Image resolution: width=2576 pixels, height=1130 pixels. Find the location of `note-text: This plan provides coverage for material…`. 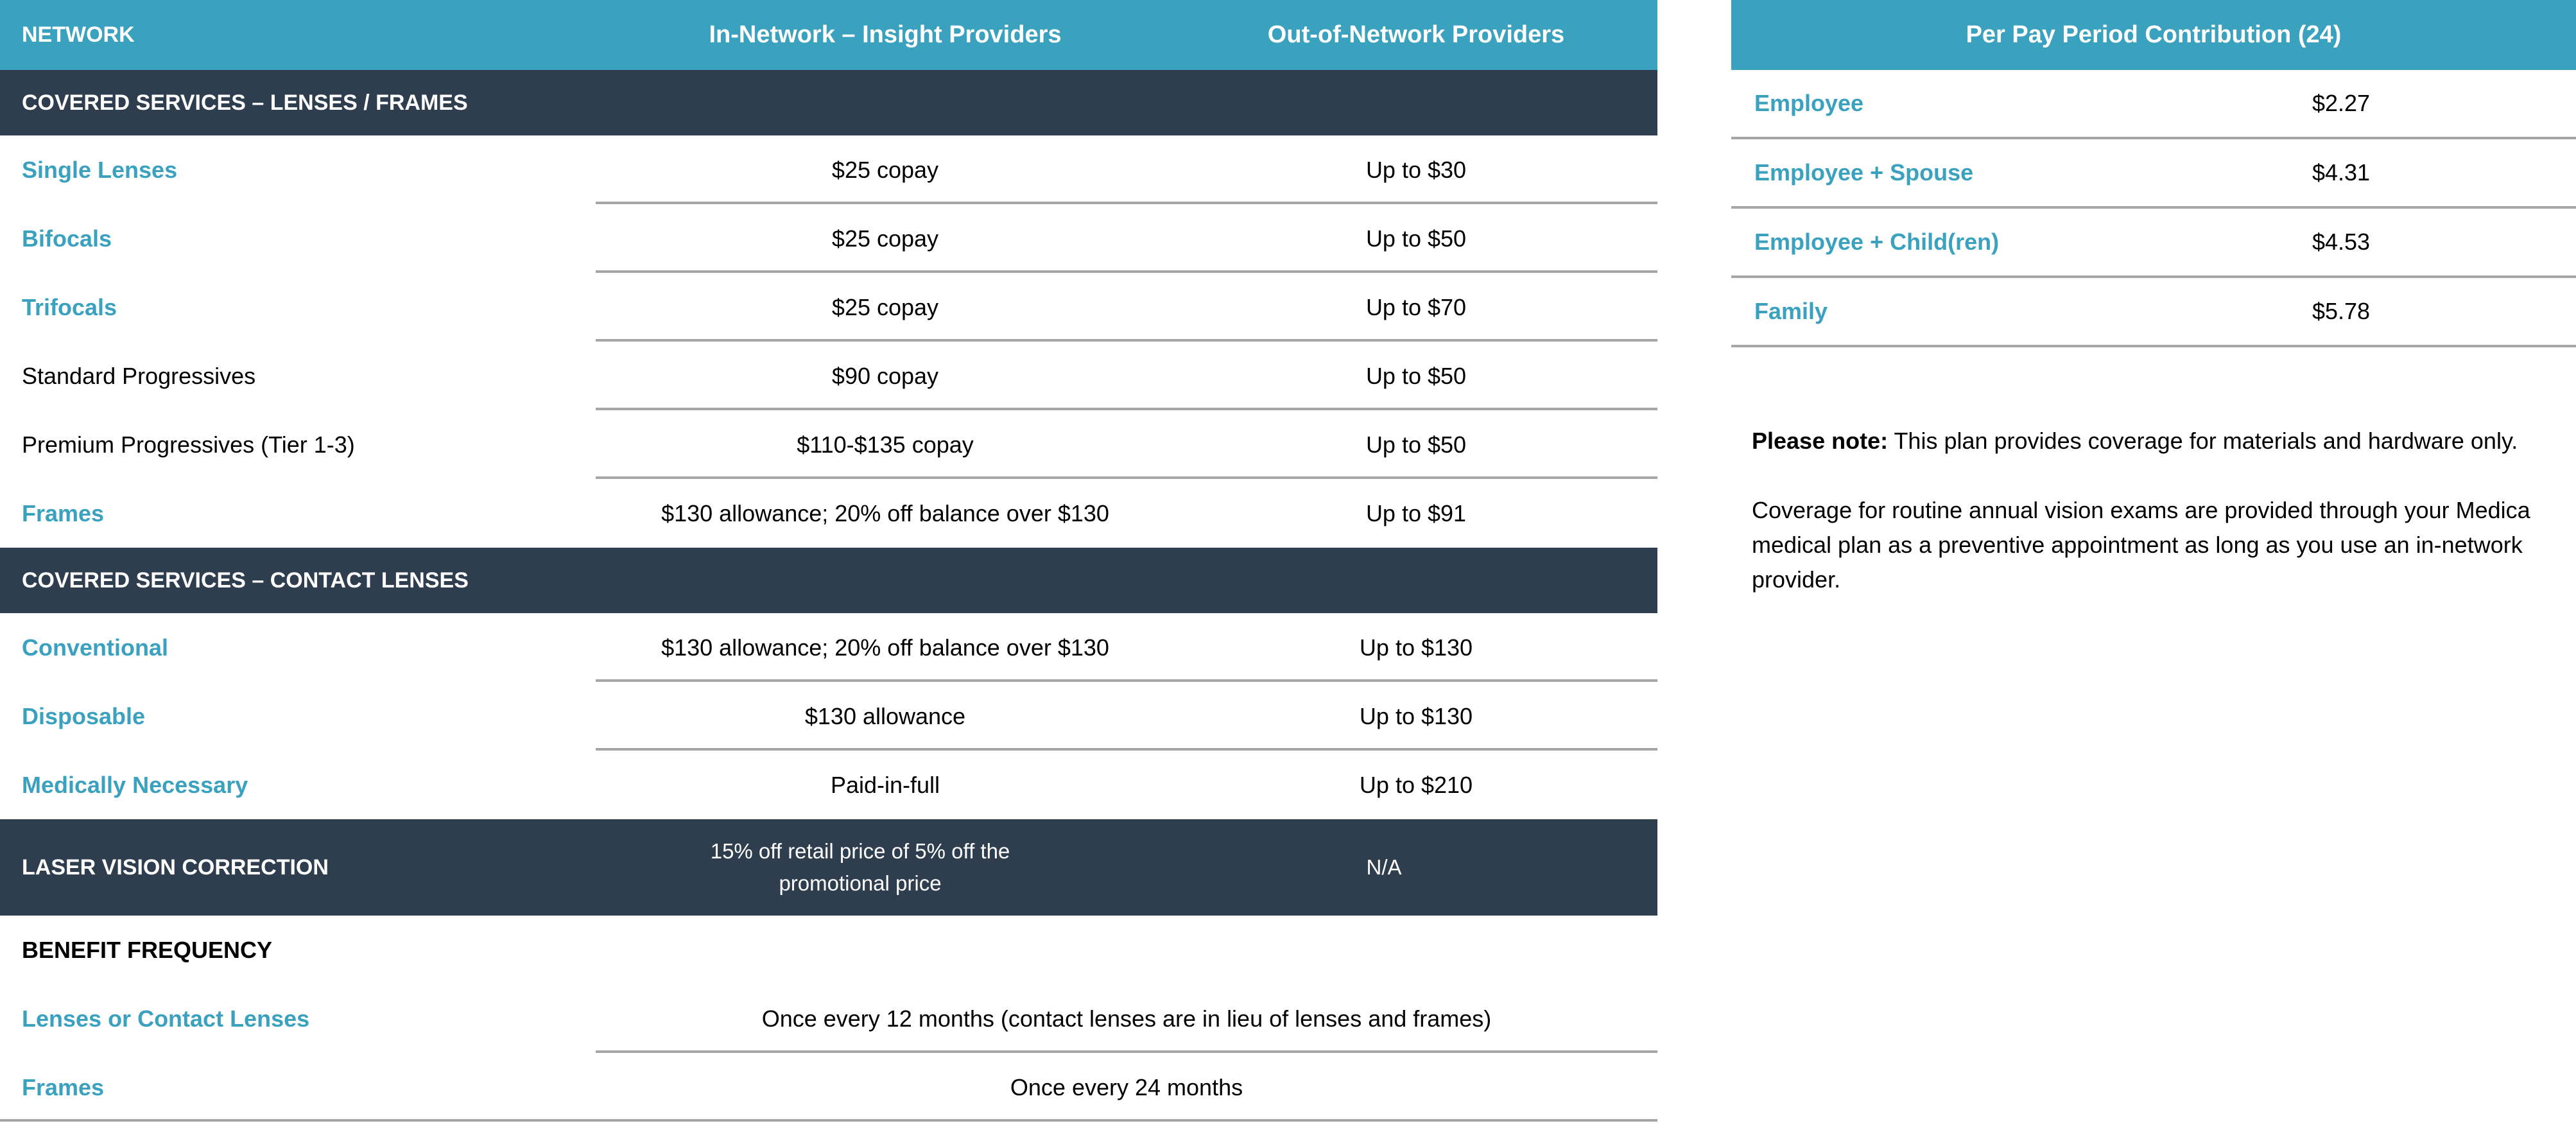

note-text: This plan provides coverage for material… is located at coordinates (2203, 441).